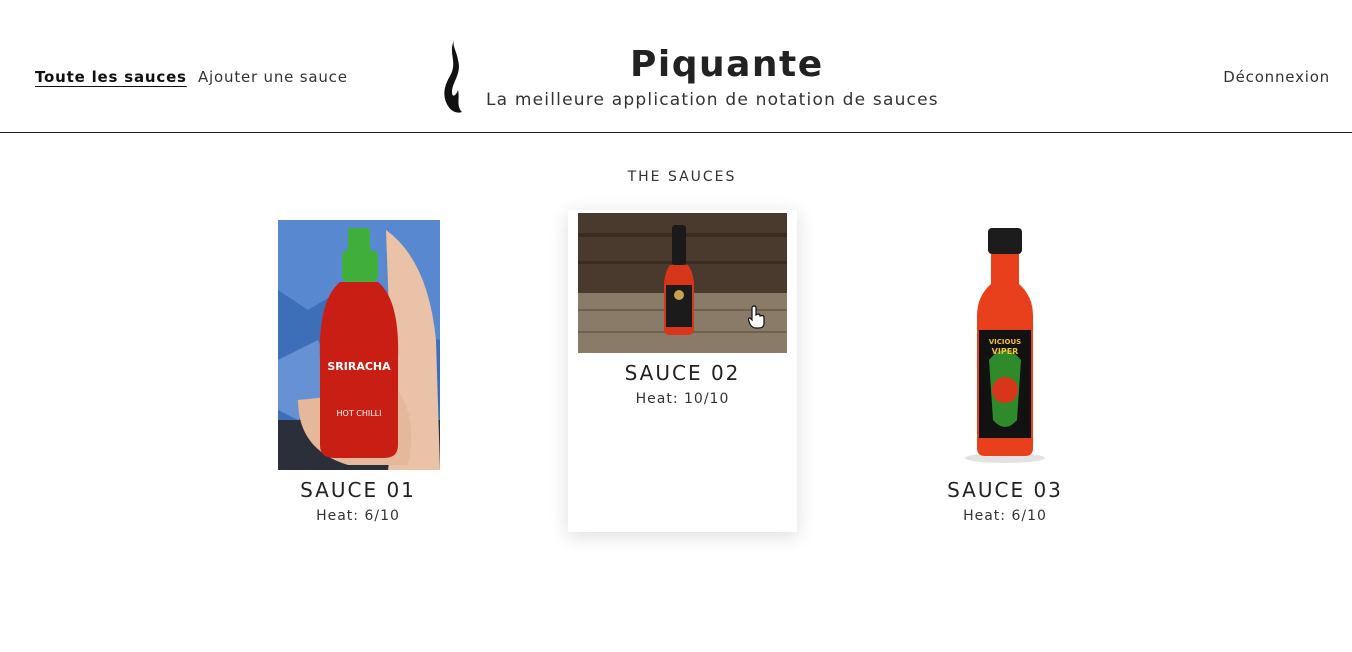 The width and height of the screenshot is (1352, 652). I want to click on nav-all-sauces-link: Toute les sauces, so click(111, 77).